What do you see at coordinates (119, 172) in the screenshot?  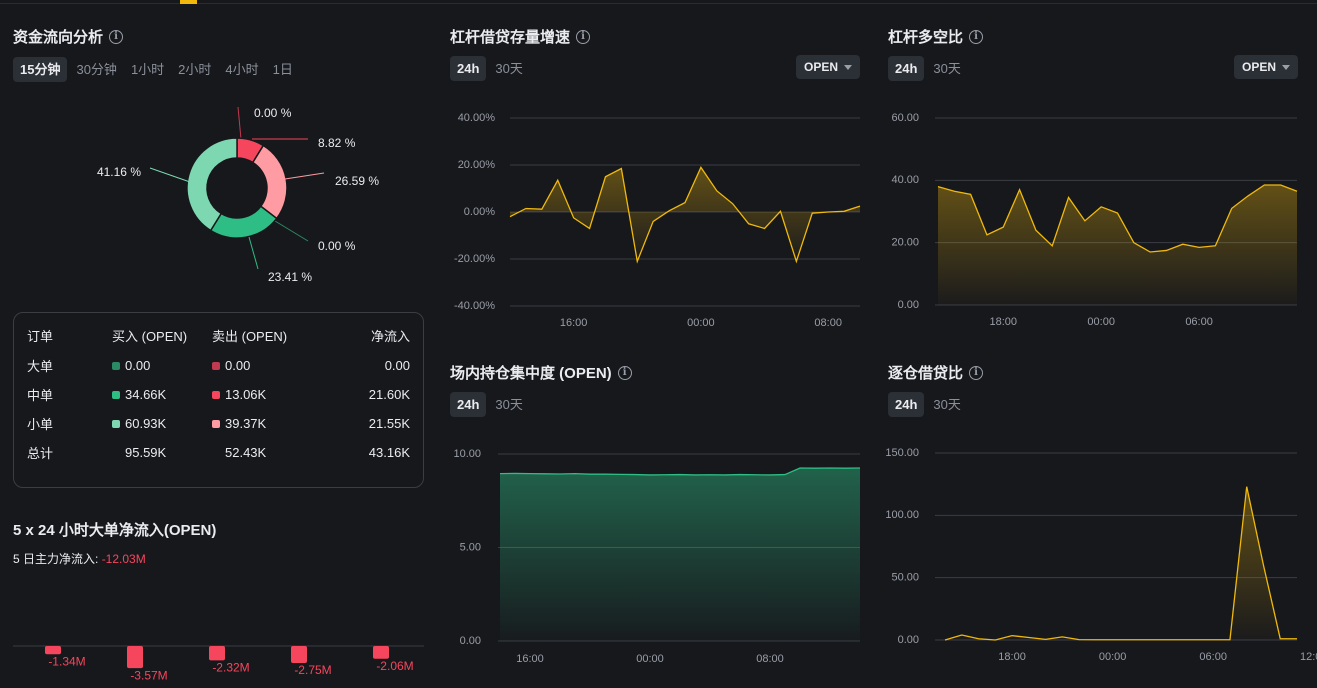 I see `donut-label: 41.16 %` at bounding box center [119, 172].